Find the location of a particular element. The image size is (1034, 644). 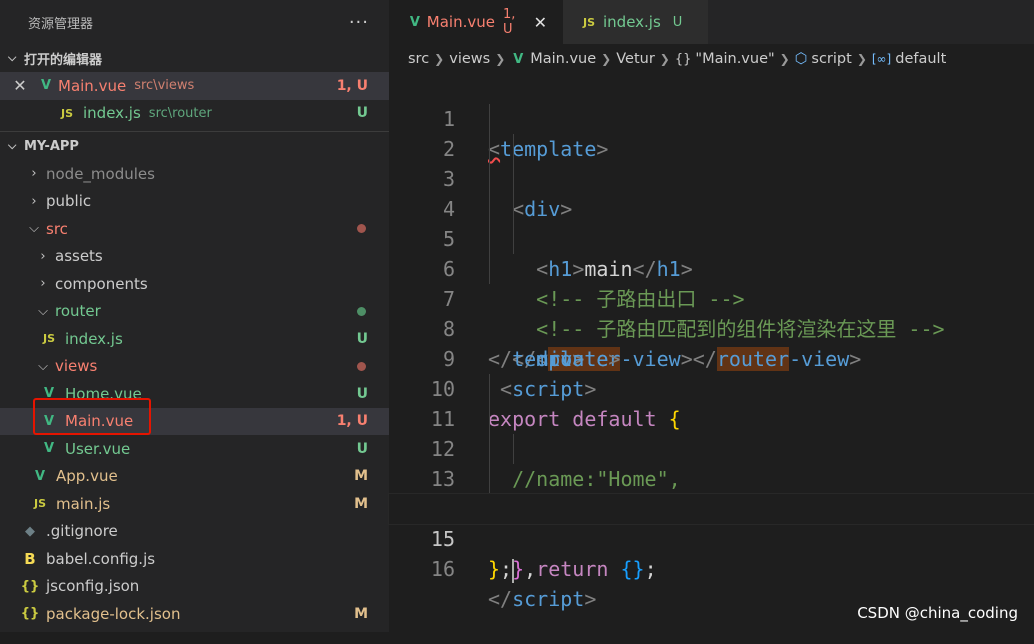

code-line: 14 }, is located at coordinates (711, 522).